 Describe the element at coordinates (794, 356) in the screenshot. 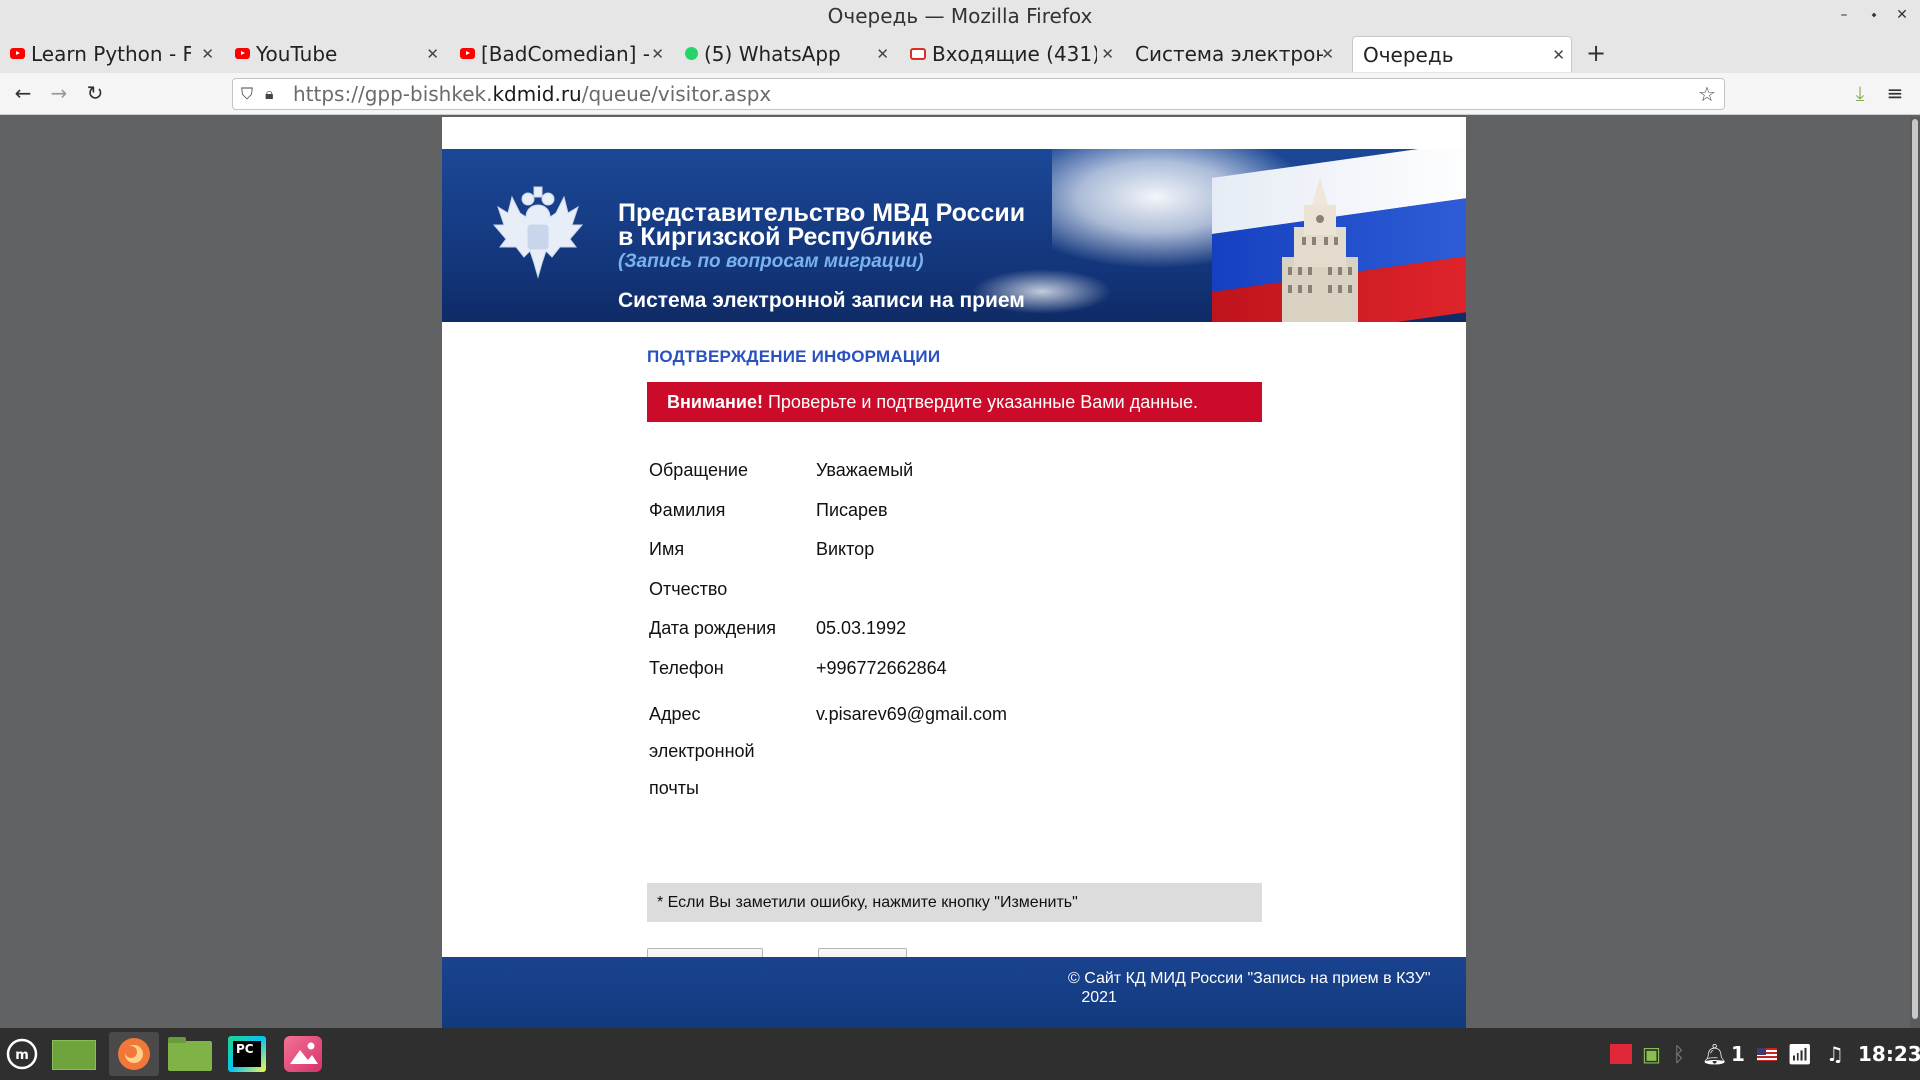

I see `section-title: ПОДТВЕРЖДЕНИЕ ИНФОРМАЦИИ` at that location.